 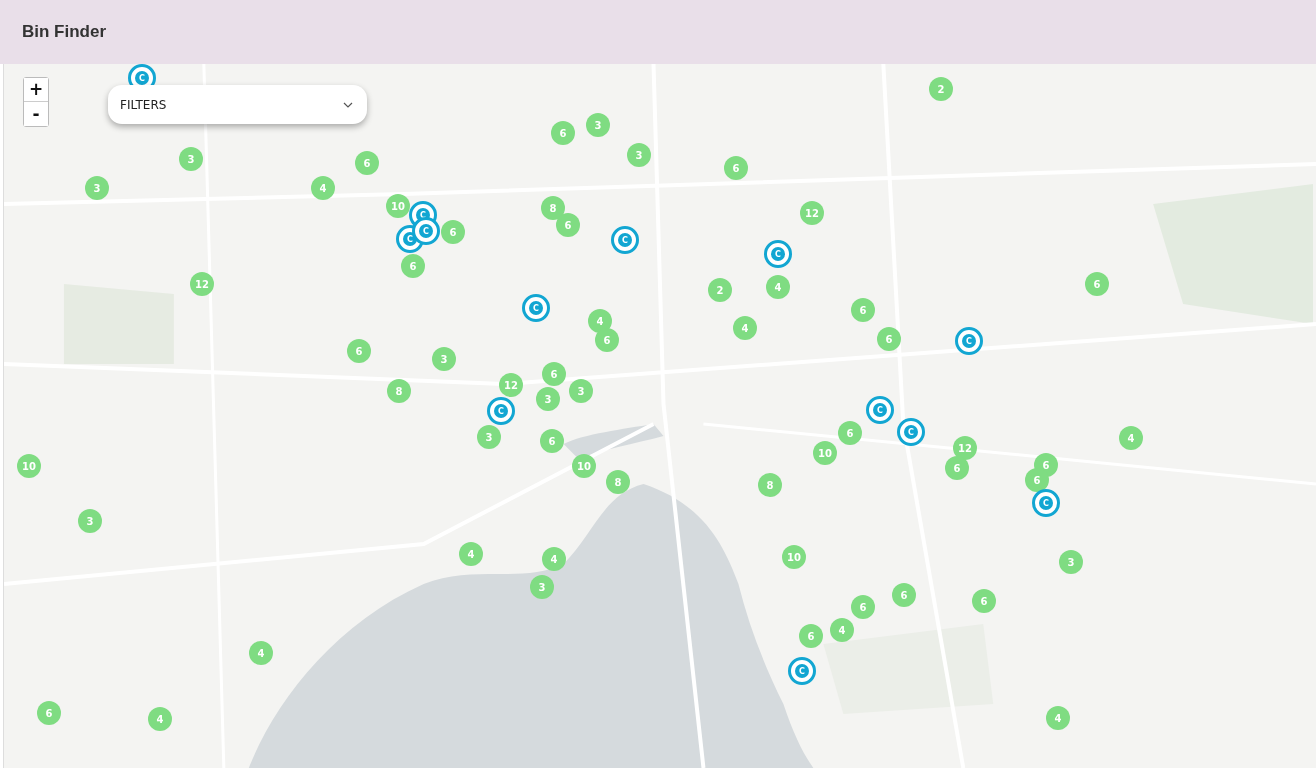 What do you see at coordinates (348, 104) in the screenshot?
I see `chevron-down-icon` at bounding box center [348, 104].